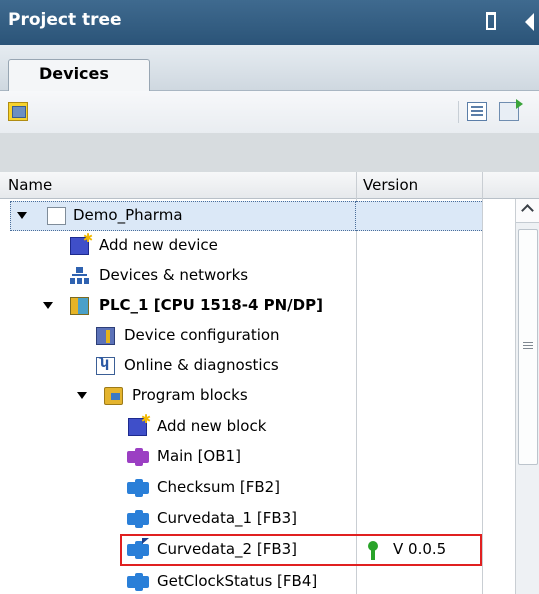  Describe the element at coordinates (105, 365) in the screenshot. I see `online-diagnostics-icon` at that location.